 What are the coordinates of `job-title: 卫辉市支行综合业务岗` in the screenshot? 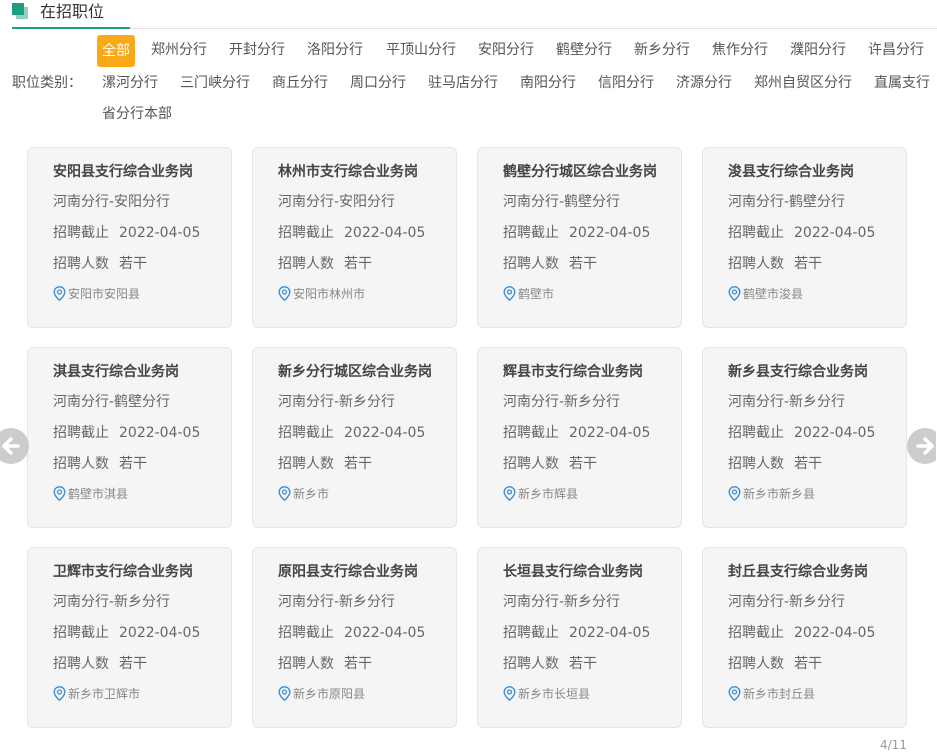 It's located at (123, 572).